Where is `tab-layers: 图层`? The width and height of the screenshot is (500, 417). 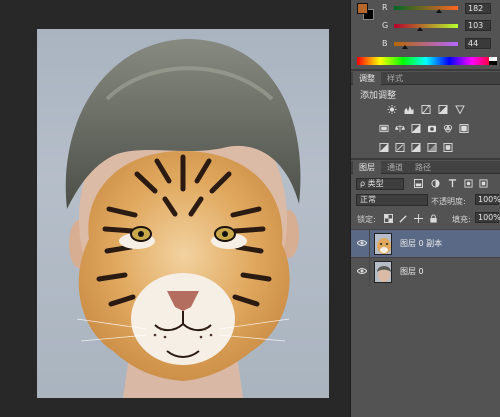
tab-layers: 图层 is located at coordinates (367, 167).